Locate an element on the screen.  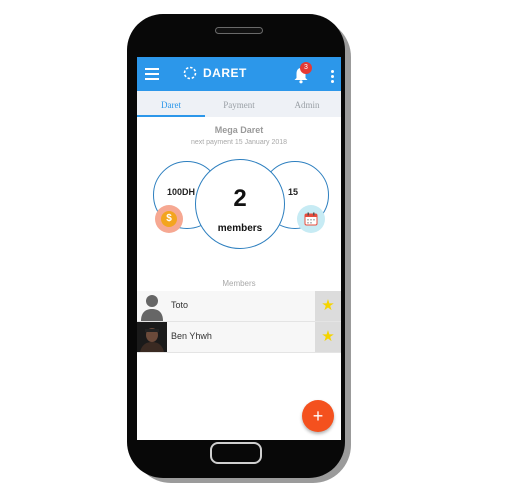
group-name: Mega Daret is located at coordinates (239, 130).